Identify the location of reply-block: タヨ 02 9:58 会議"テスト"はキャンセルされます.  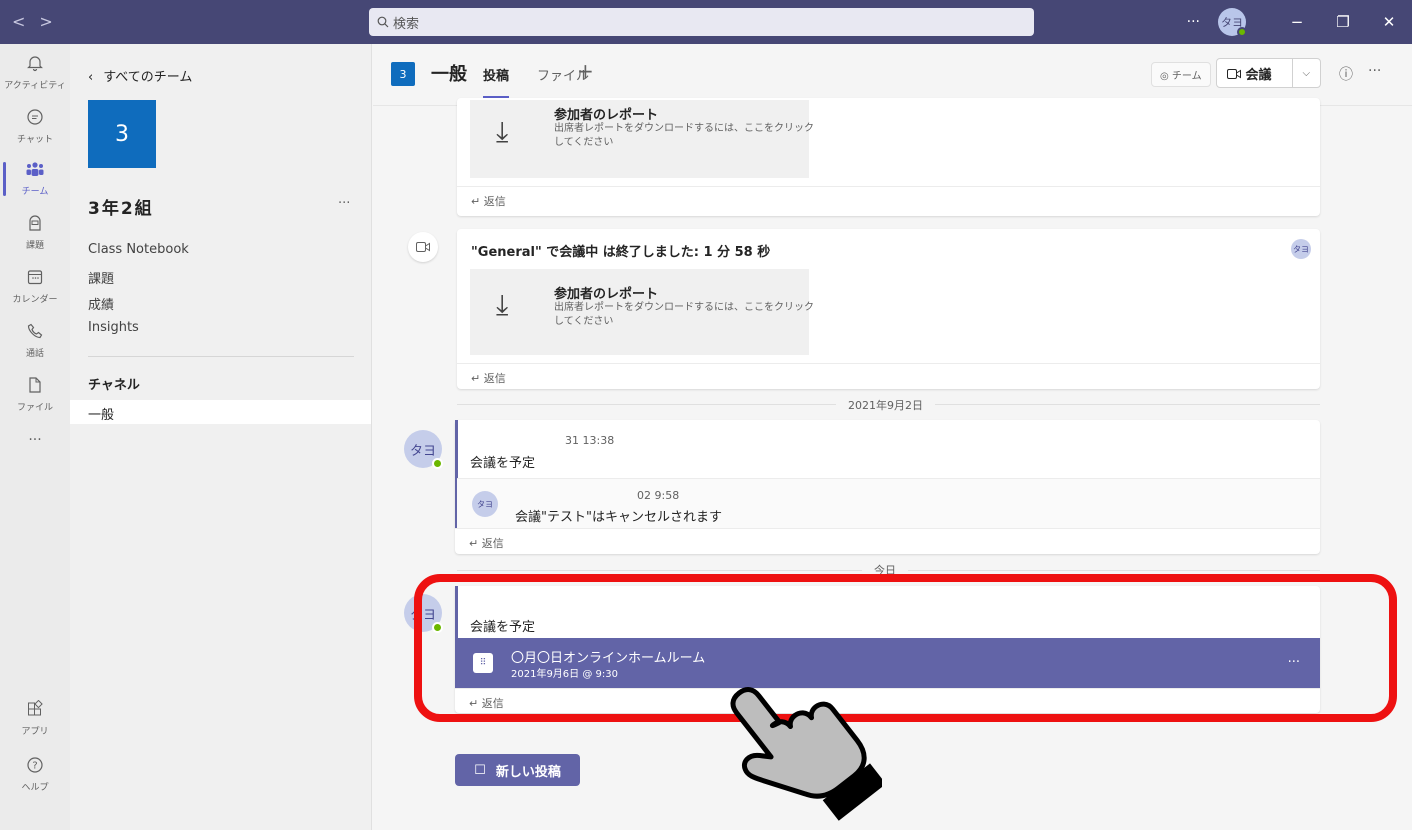
(888, 503).